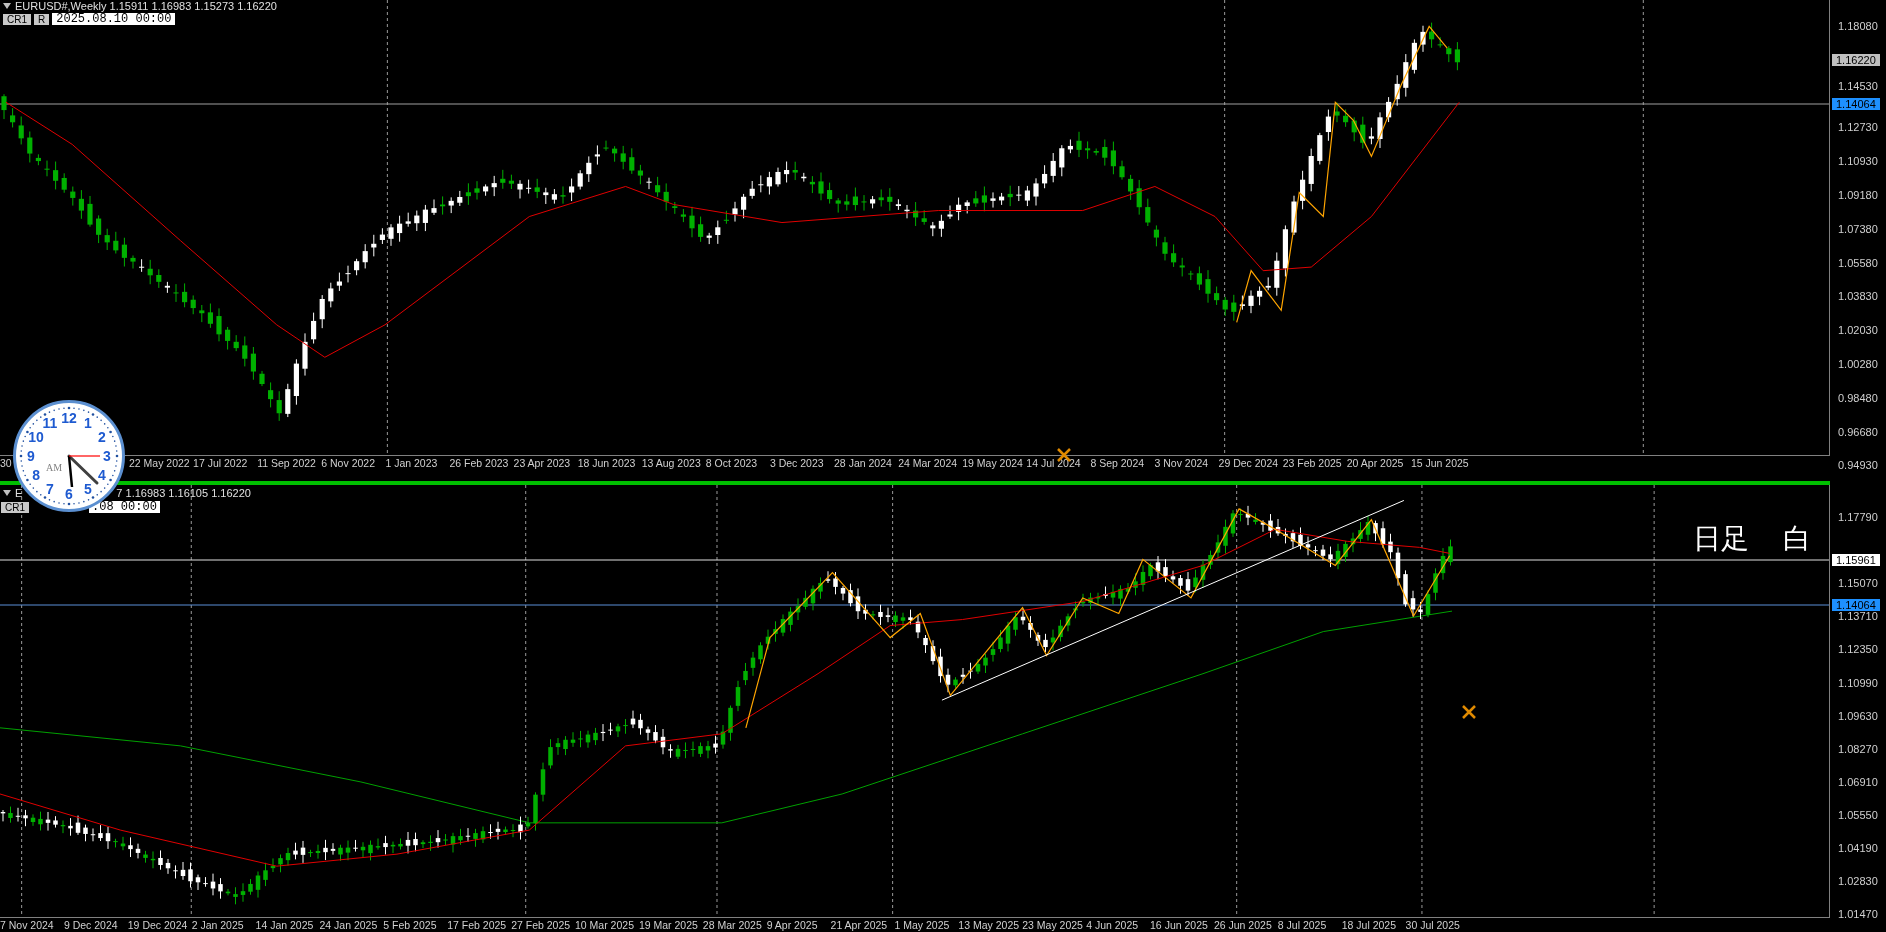 This screenshot has height=932, width=1886. Describe the element at coordinates (1856, 60) in the screenshot. I see `price-tag: 1.16220` at that location.